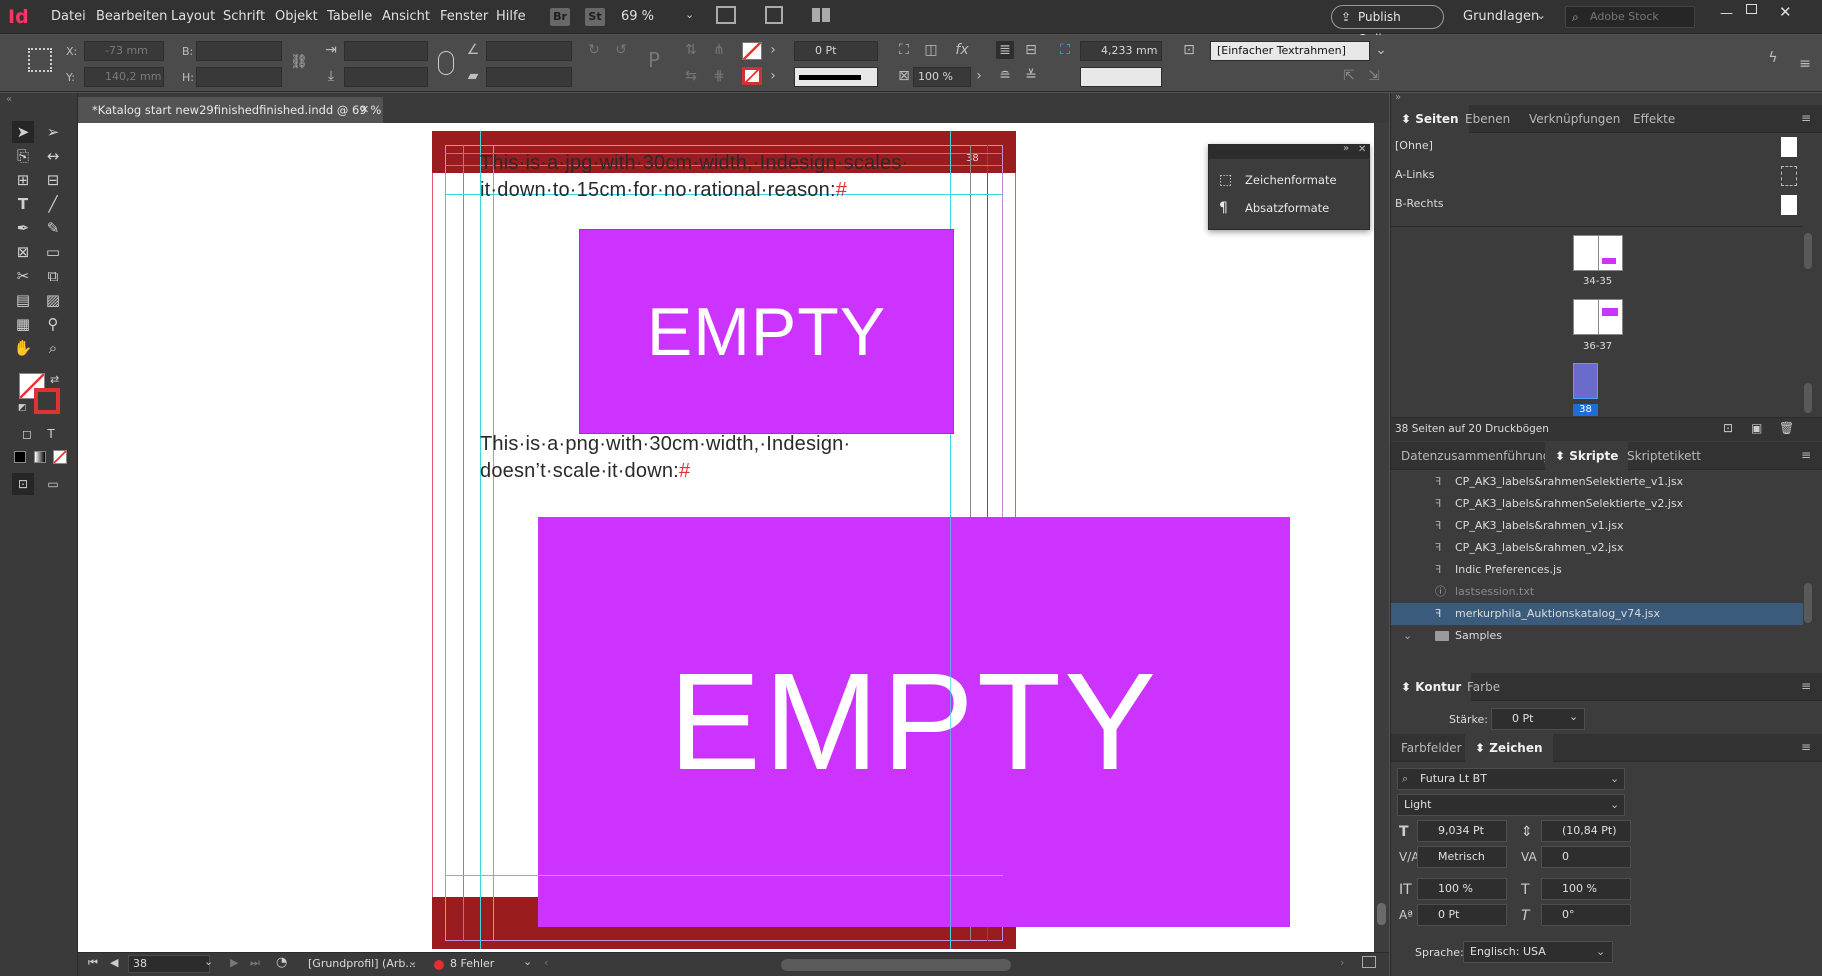  What do you see at coordinates (1587, 456) in the screenshot?
I see `tab-skripte: ⬍ Skripte` at bounding box center [1587, 456].